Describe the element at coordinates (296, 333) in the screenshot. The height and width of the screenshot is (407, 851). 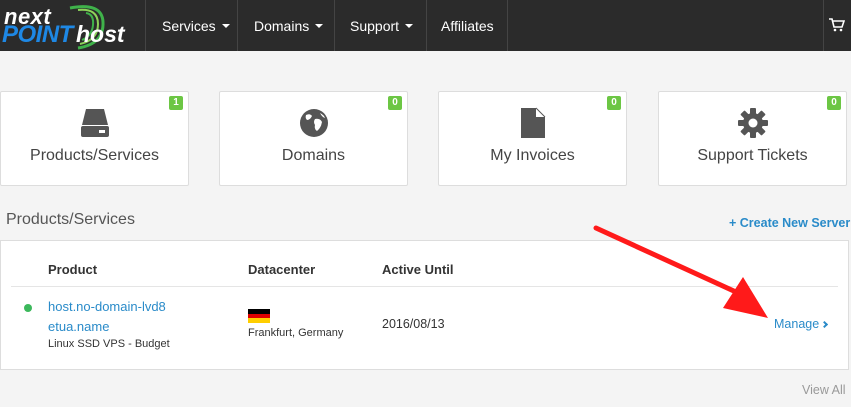
I see `datacenter-location: Frankfurt, Germany` at that location.